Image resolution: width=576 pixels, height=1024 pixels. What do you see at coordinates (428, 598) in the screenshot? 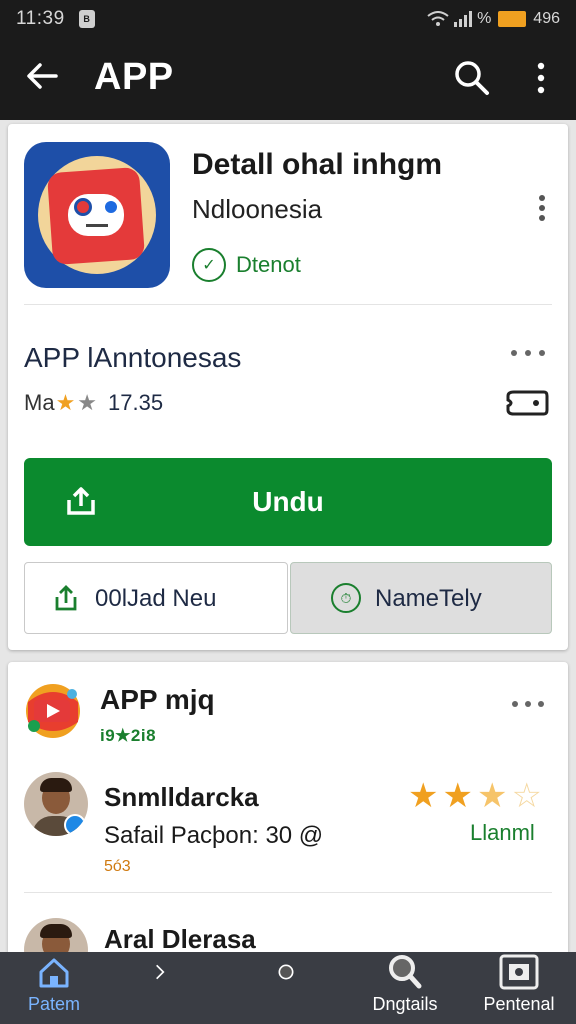
I see `schedule-button-label: NameTely` at bounding box center [428, 598].